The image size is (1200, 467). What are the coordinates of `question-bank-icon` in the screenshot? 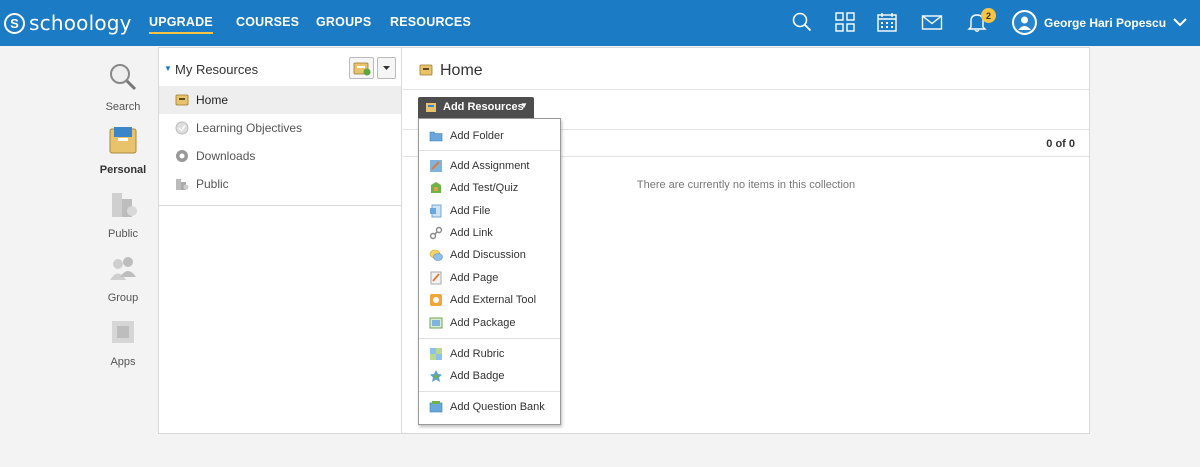 It's located at (436, 407).